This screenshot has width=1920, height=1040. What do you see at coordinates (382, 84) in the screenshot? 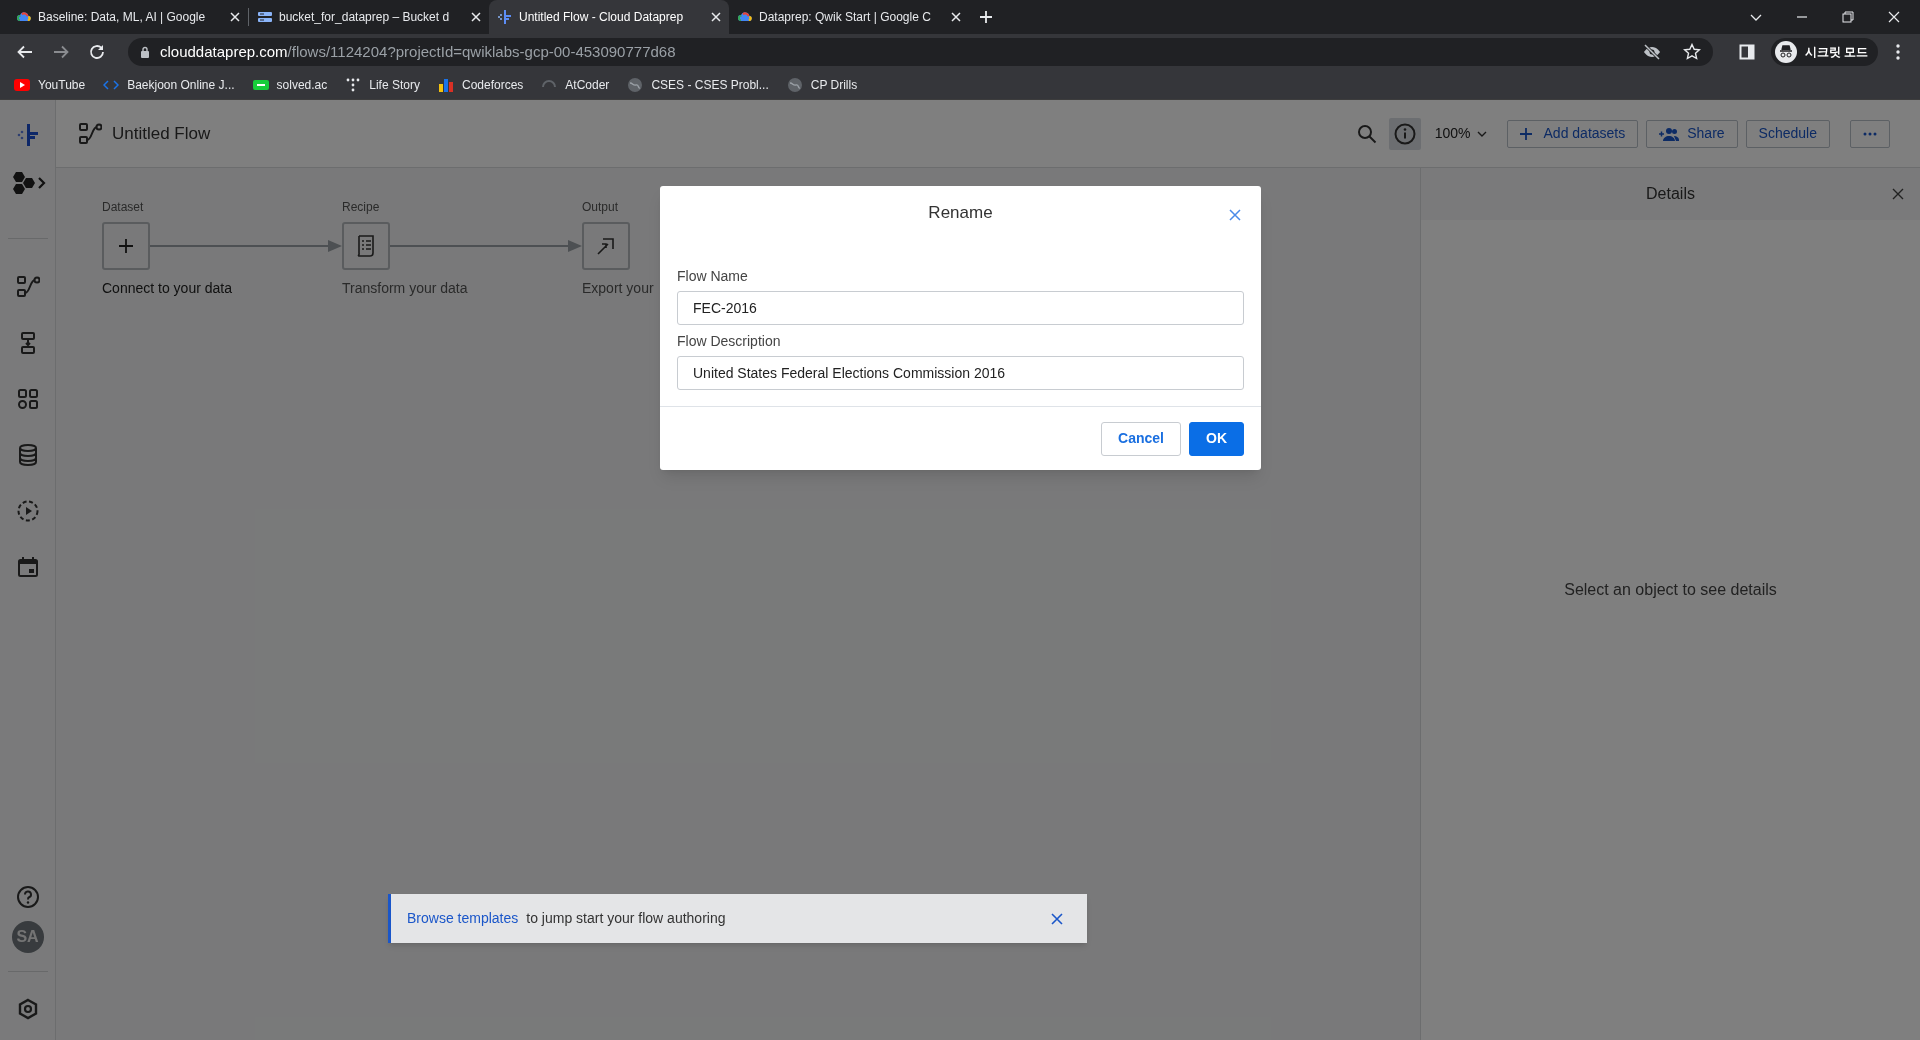
I see `bookmark: Life Story` at bounding box center [382, 84].